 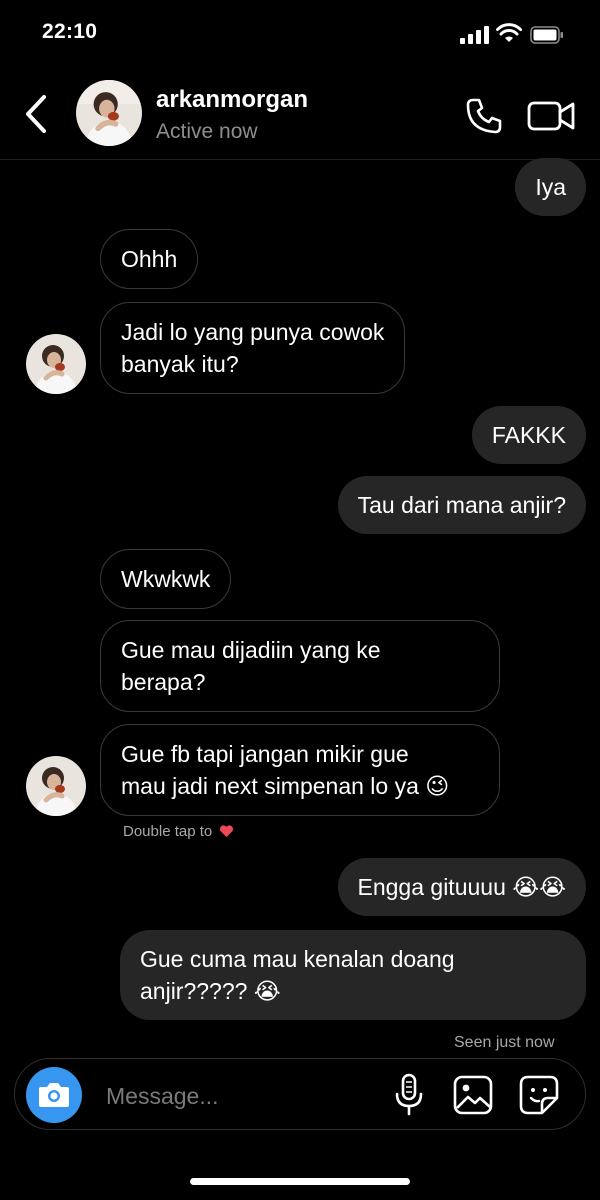 I want to click on status-time: 22:10, so click(x=70, y=31).